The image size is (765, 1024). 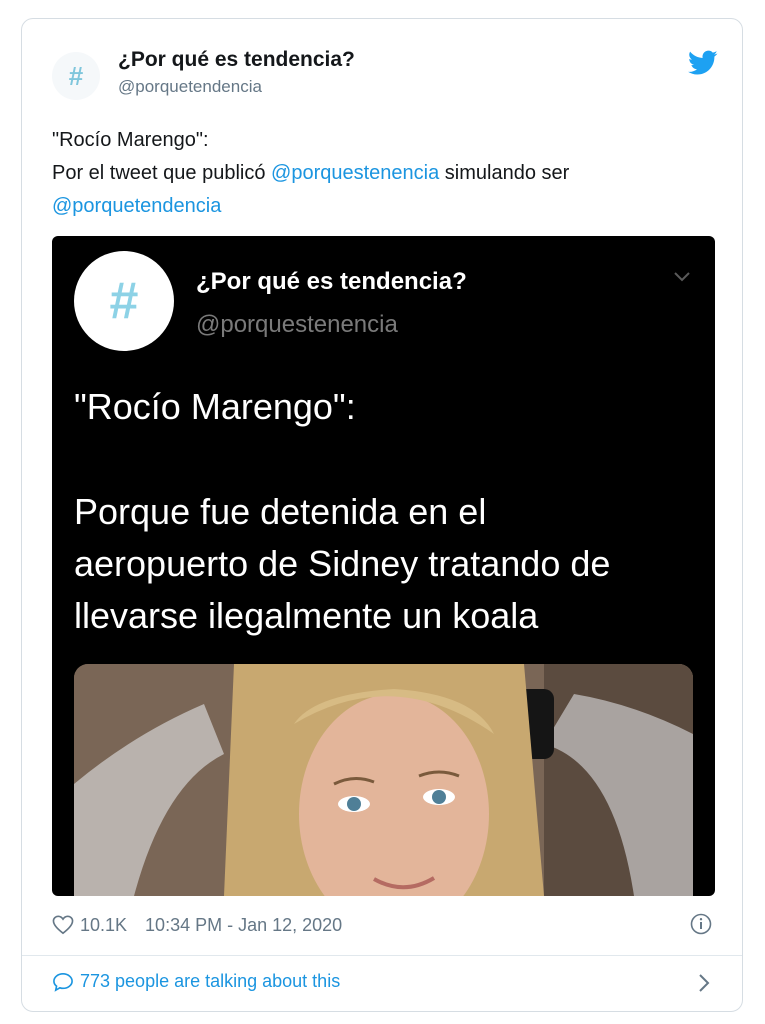 What do you see at coordinates (280, 511) in the screenshot?
I see `embedded-body-line: Porque fue detenida en el` at bounding box center [280, 511].